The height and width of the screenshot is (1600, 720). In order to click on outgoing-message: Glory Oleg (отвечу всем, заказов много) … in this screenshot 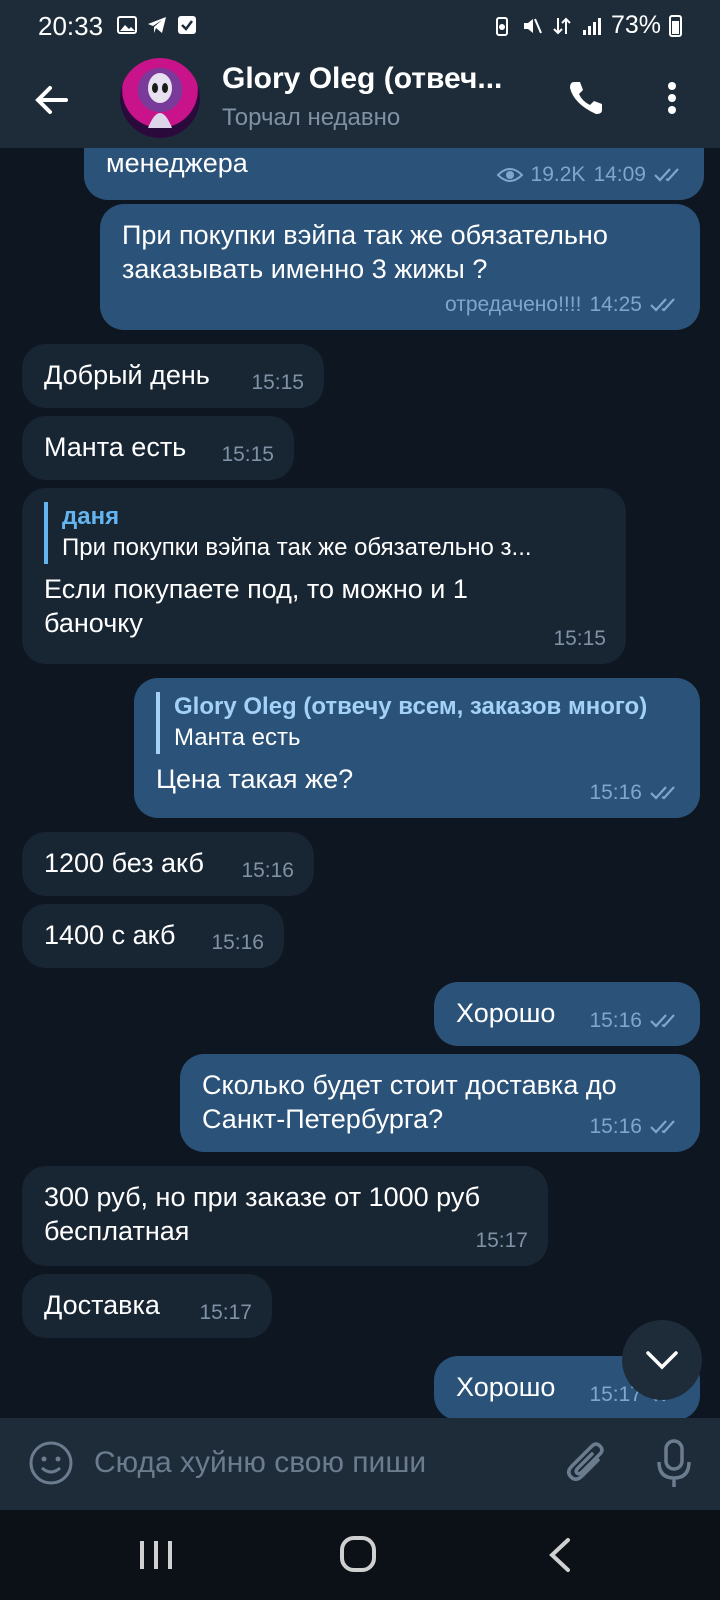, I will do `click(417, 748)`.